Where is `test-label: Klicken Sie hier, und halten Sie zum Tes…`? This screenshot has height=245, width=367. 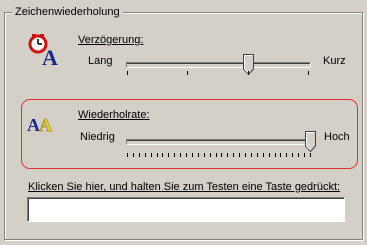 test-label: Klicken Sie hier, und halten Sie zum Tes… is located at coordinates (184, 187).